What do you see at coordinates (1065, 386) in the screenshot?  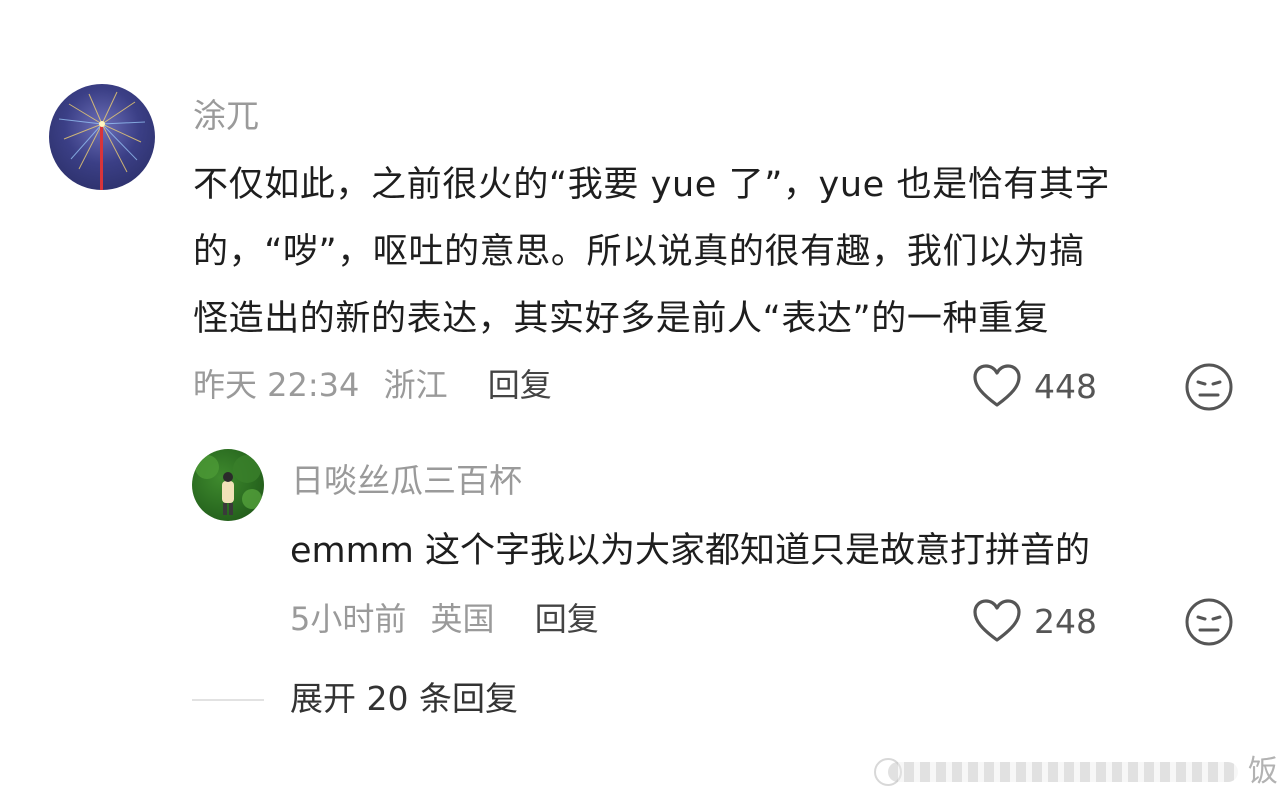 I see `like-count: 448` at bounding box center [1065, 386].